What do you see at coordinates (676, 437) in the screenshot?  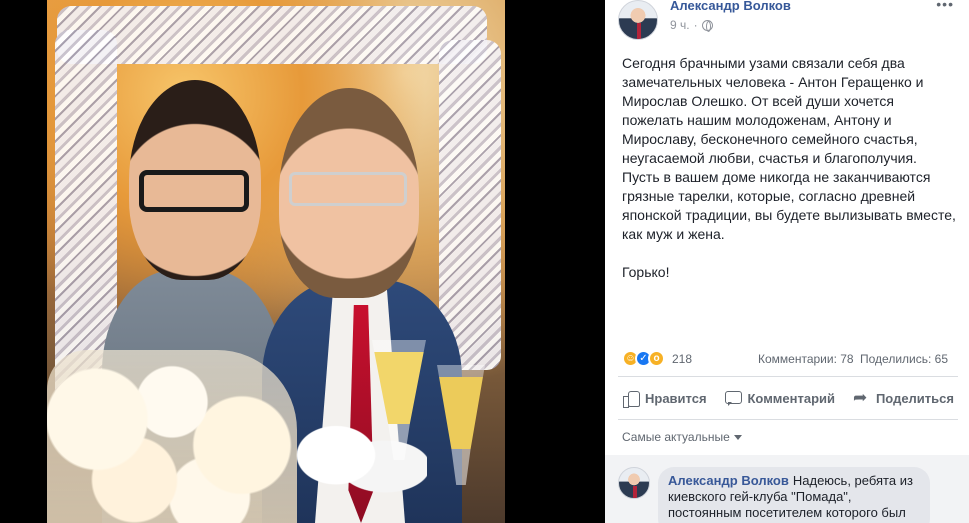 I see `sort-label: Самые актуальные` at bounding box center [676, 437].